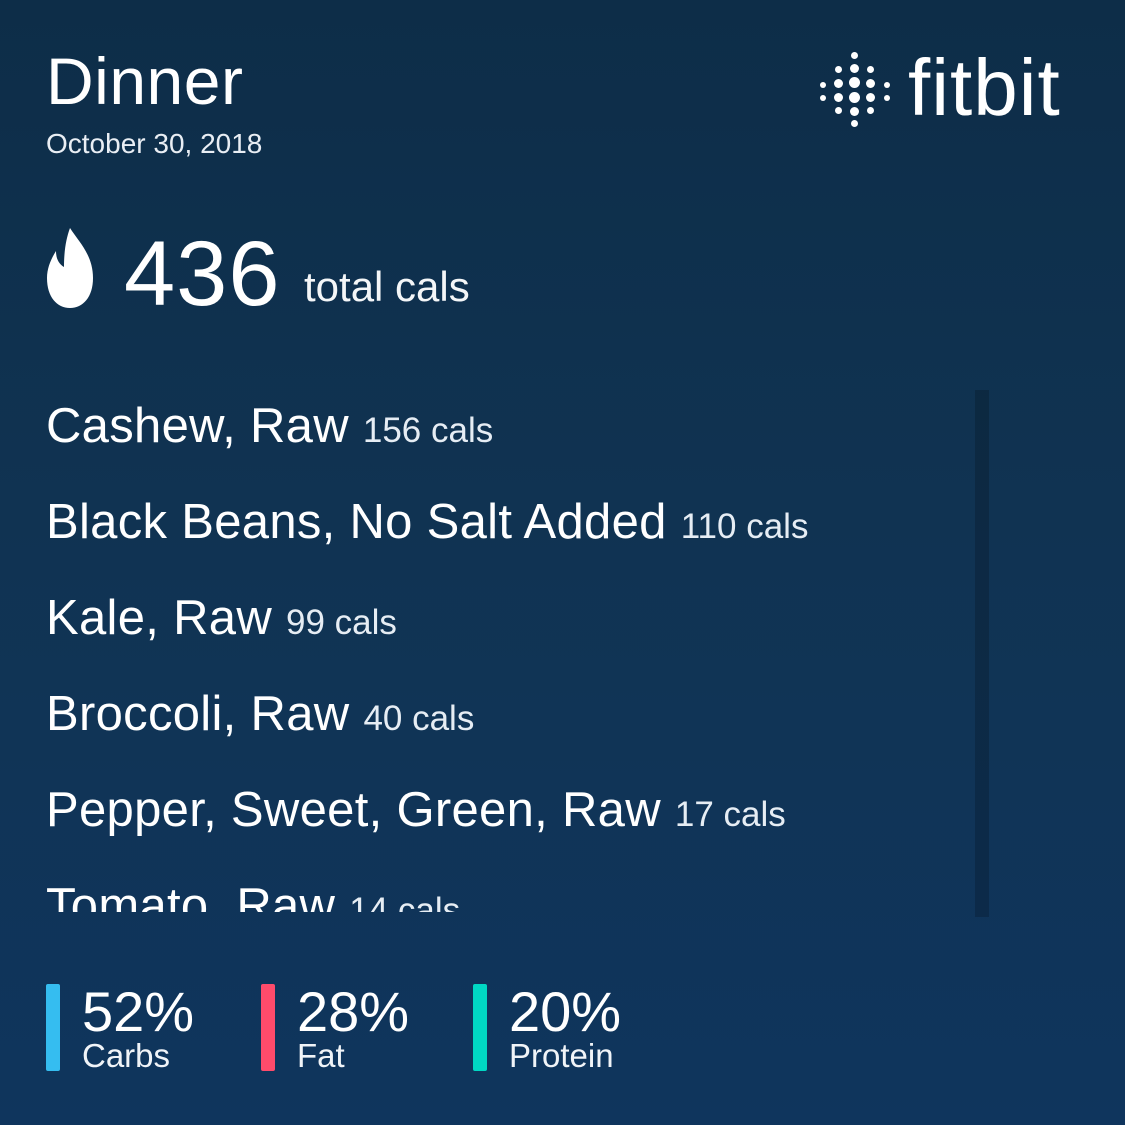 The height and width of the screenshot is (1125, 1125). Describe the element at coordinates (321, 1055) in the screenshot. I see `macro-label: Fat` at that location.